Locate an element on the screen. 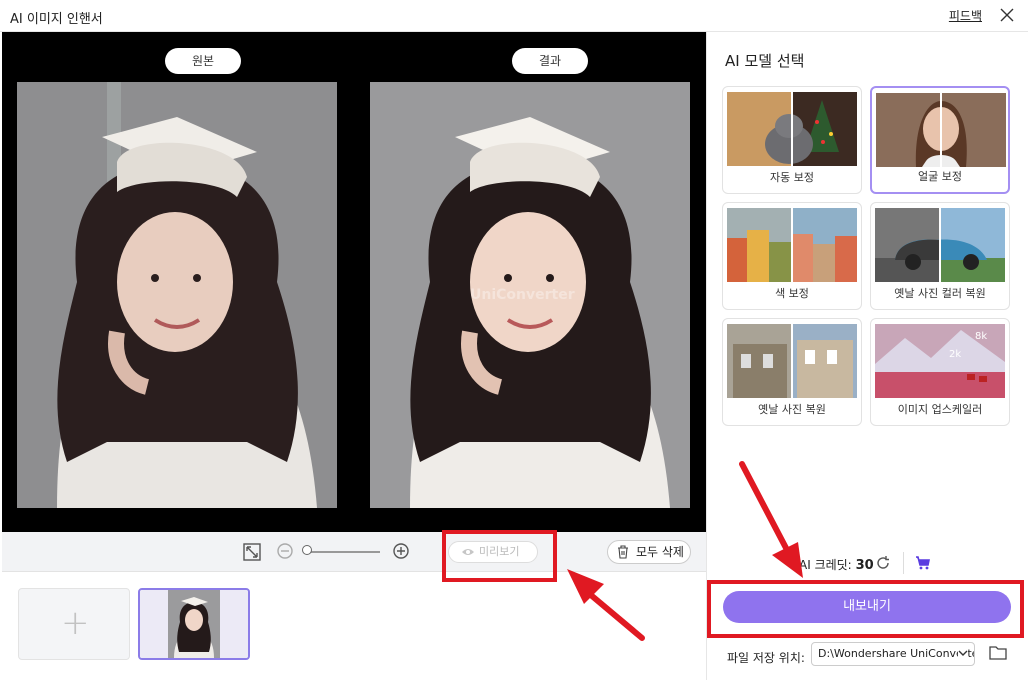  thumbnail-strip: + is located at coordinates (354, 626).